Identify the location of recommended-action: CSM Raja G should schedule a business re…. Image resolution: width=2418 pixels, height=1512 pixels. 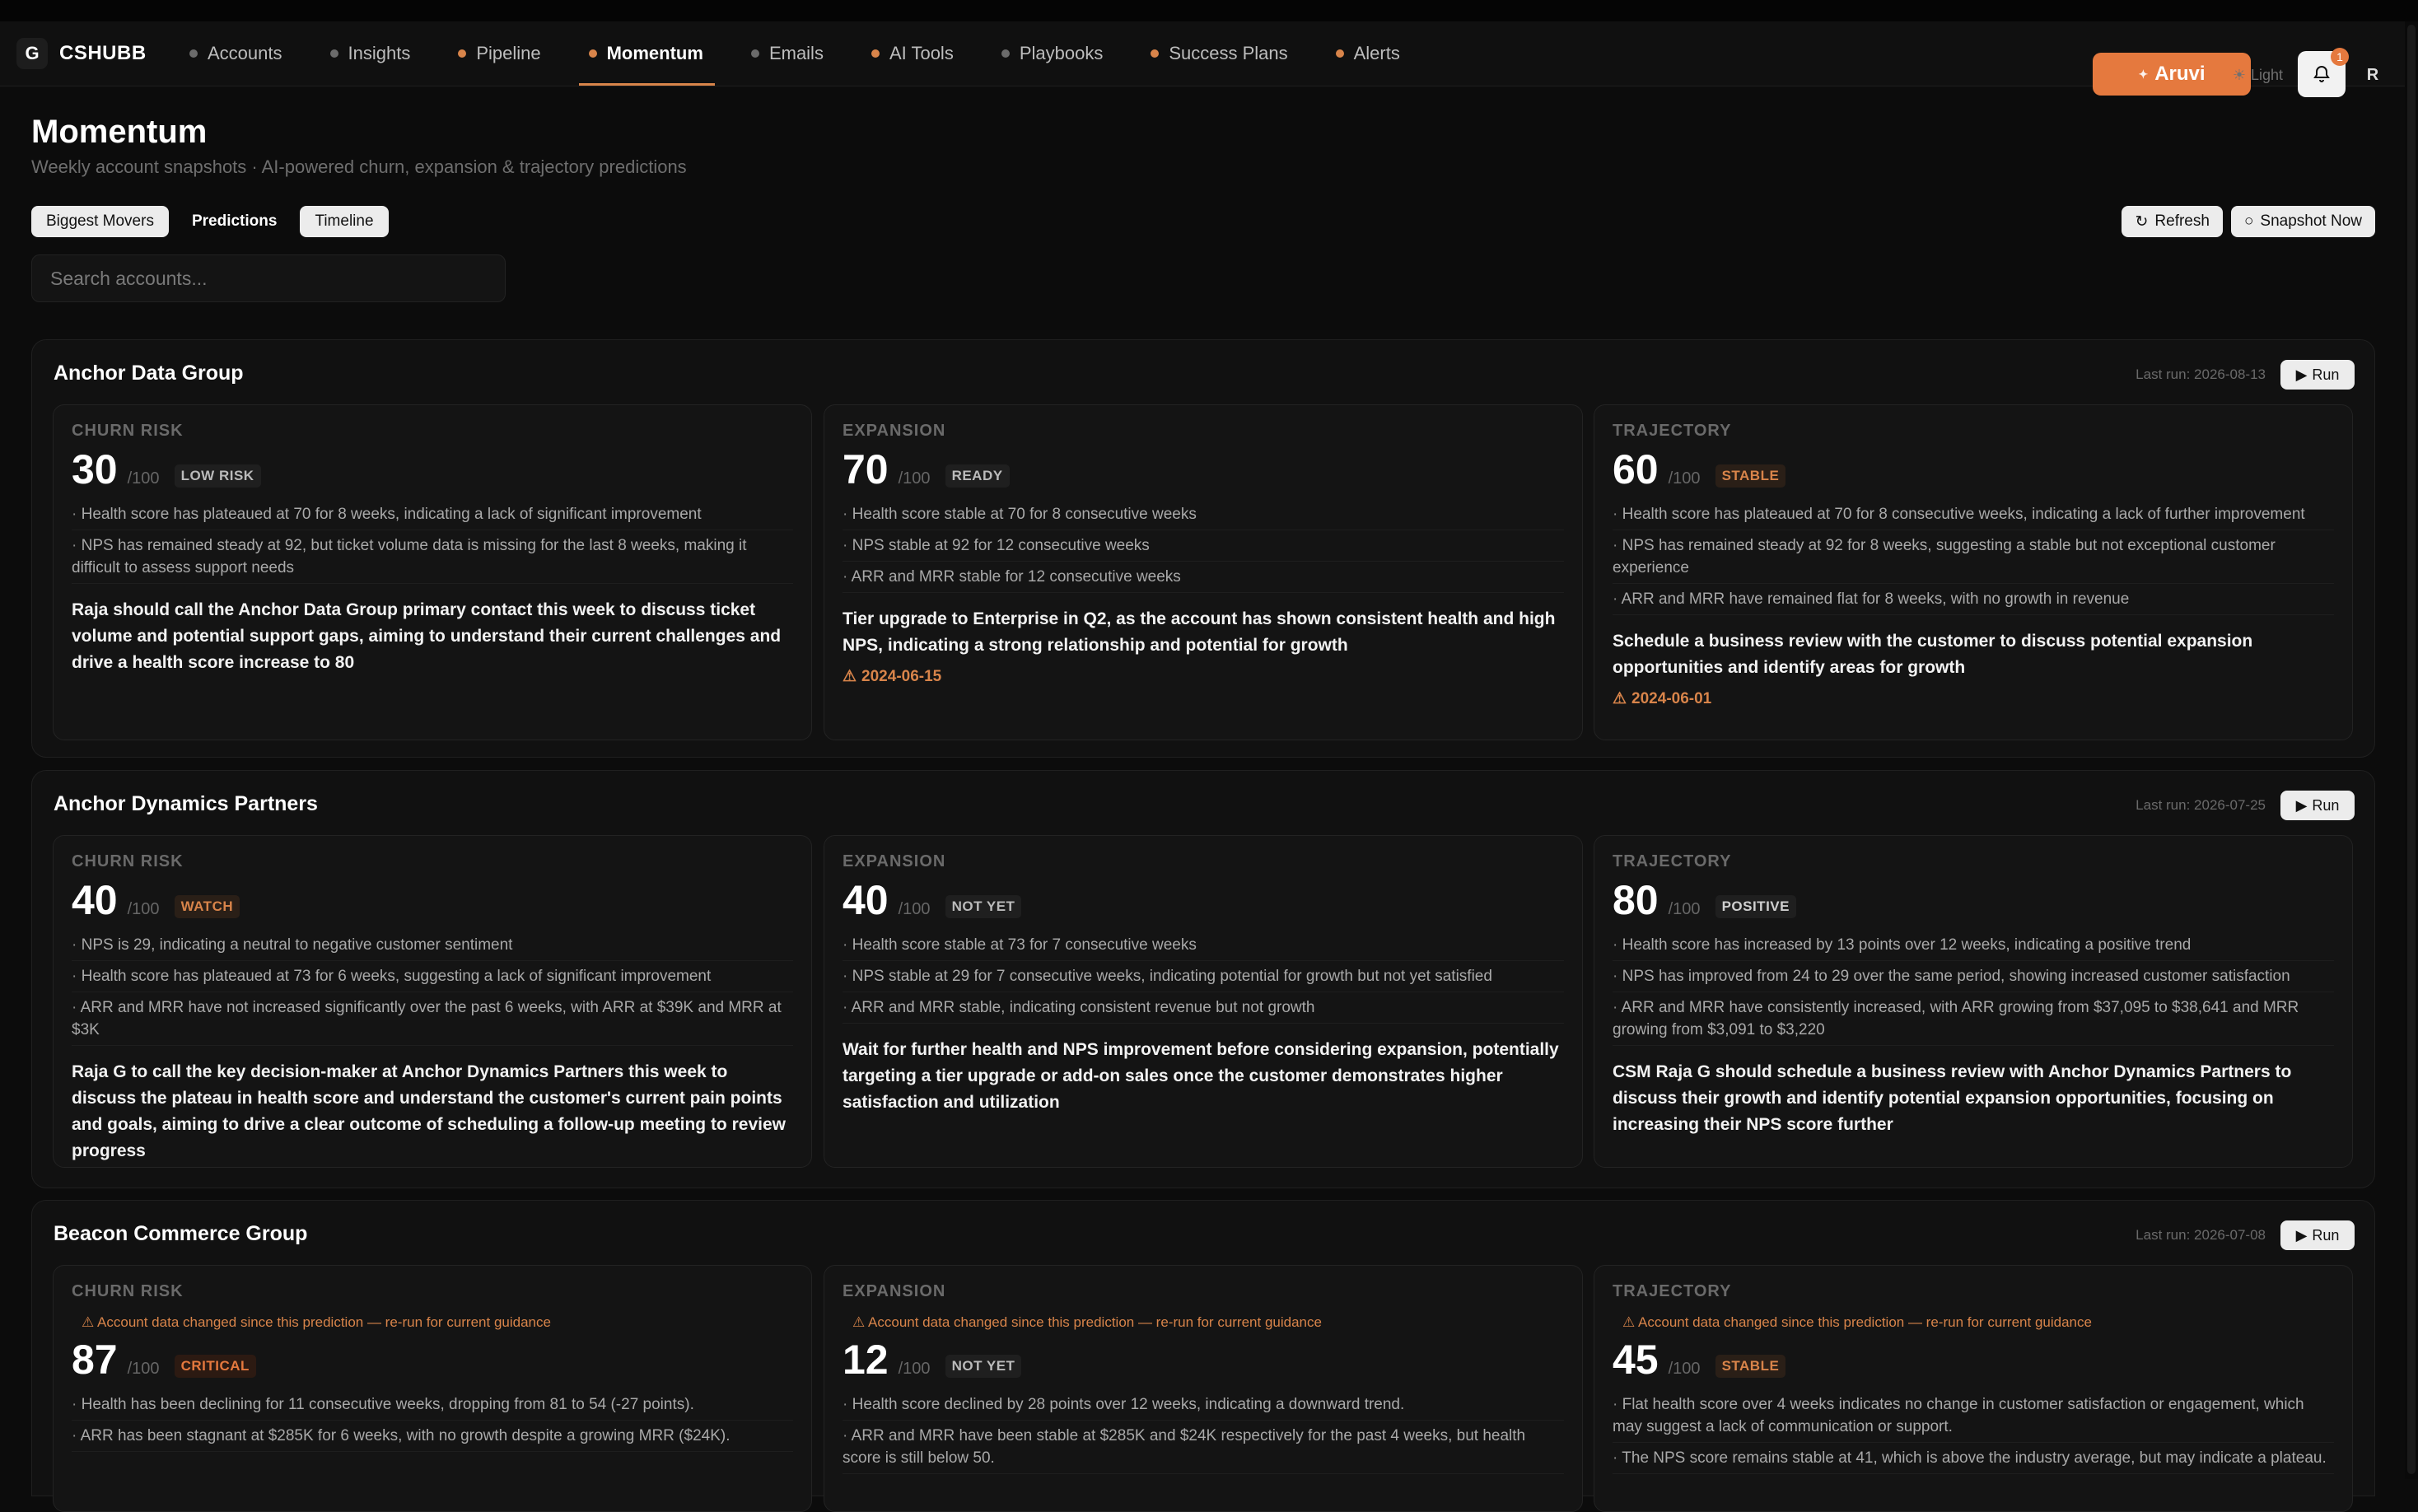
(1952, 1098).